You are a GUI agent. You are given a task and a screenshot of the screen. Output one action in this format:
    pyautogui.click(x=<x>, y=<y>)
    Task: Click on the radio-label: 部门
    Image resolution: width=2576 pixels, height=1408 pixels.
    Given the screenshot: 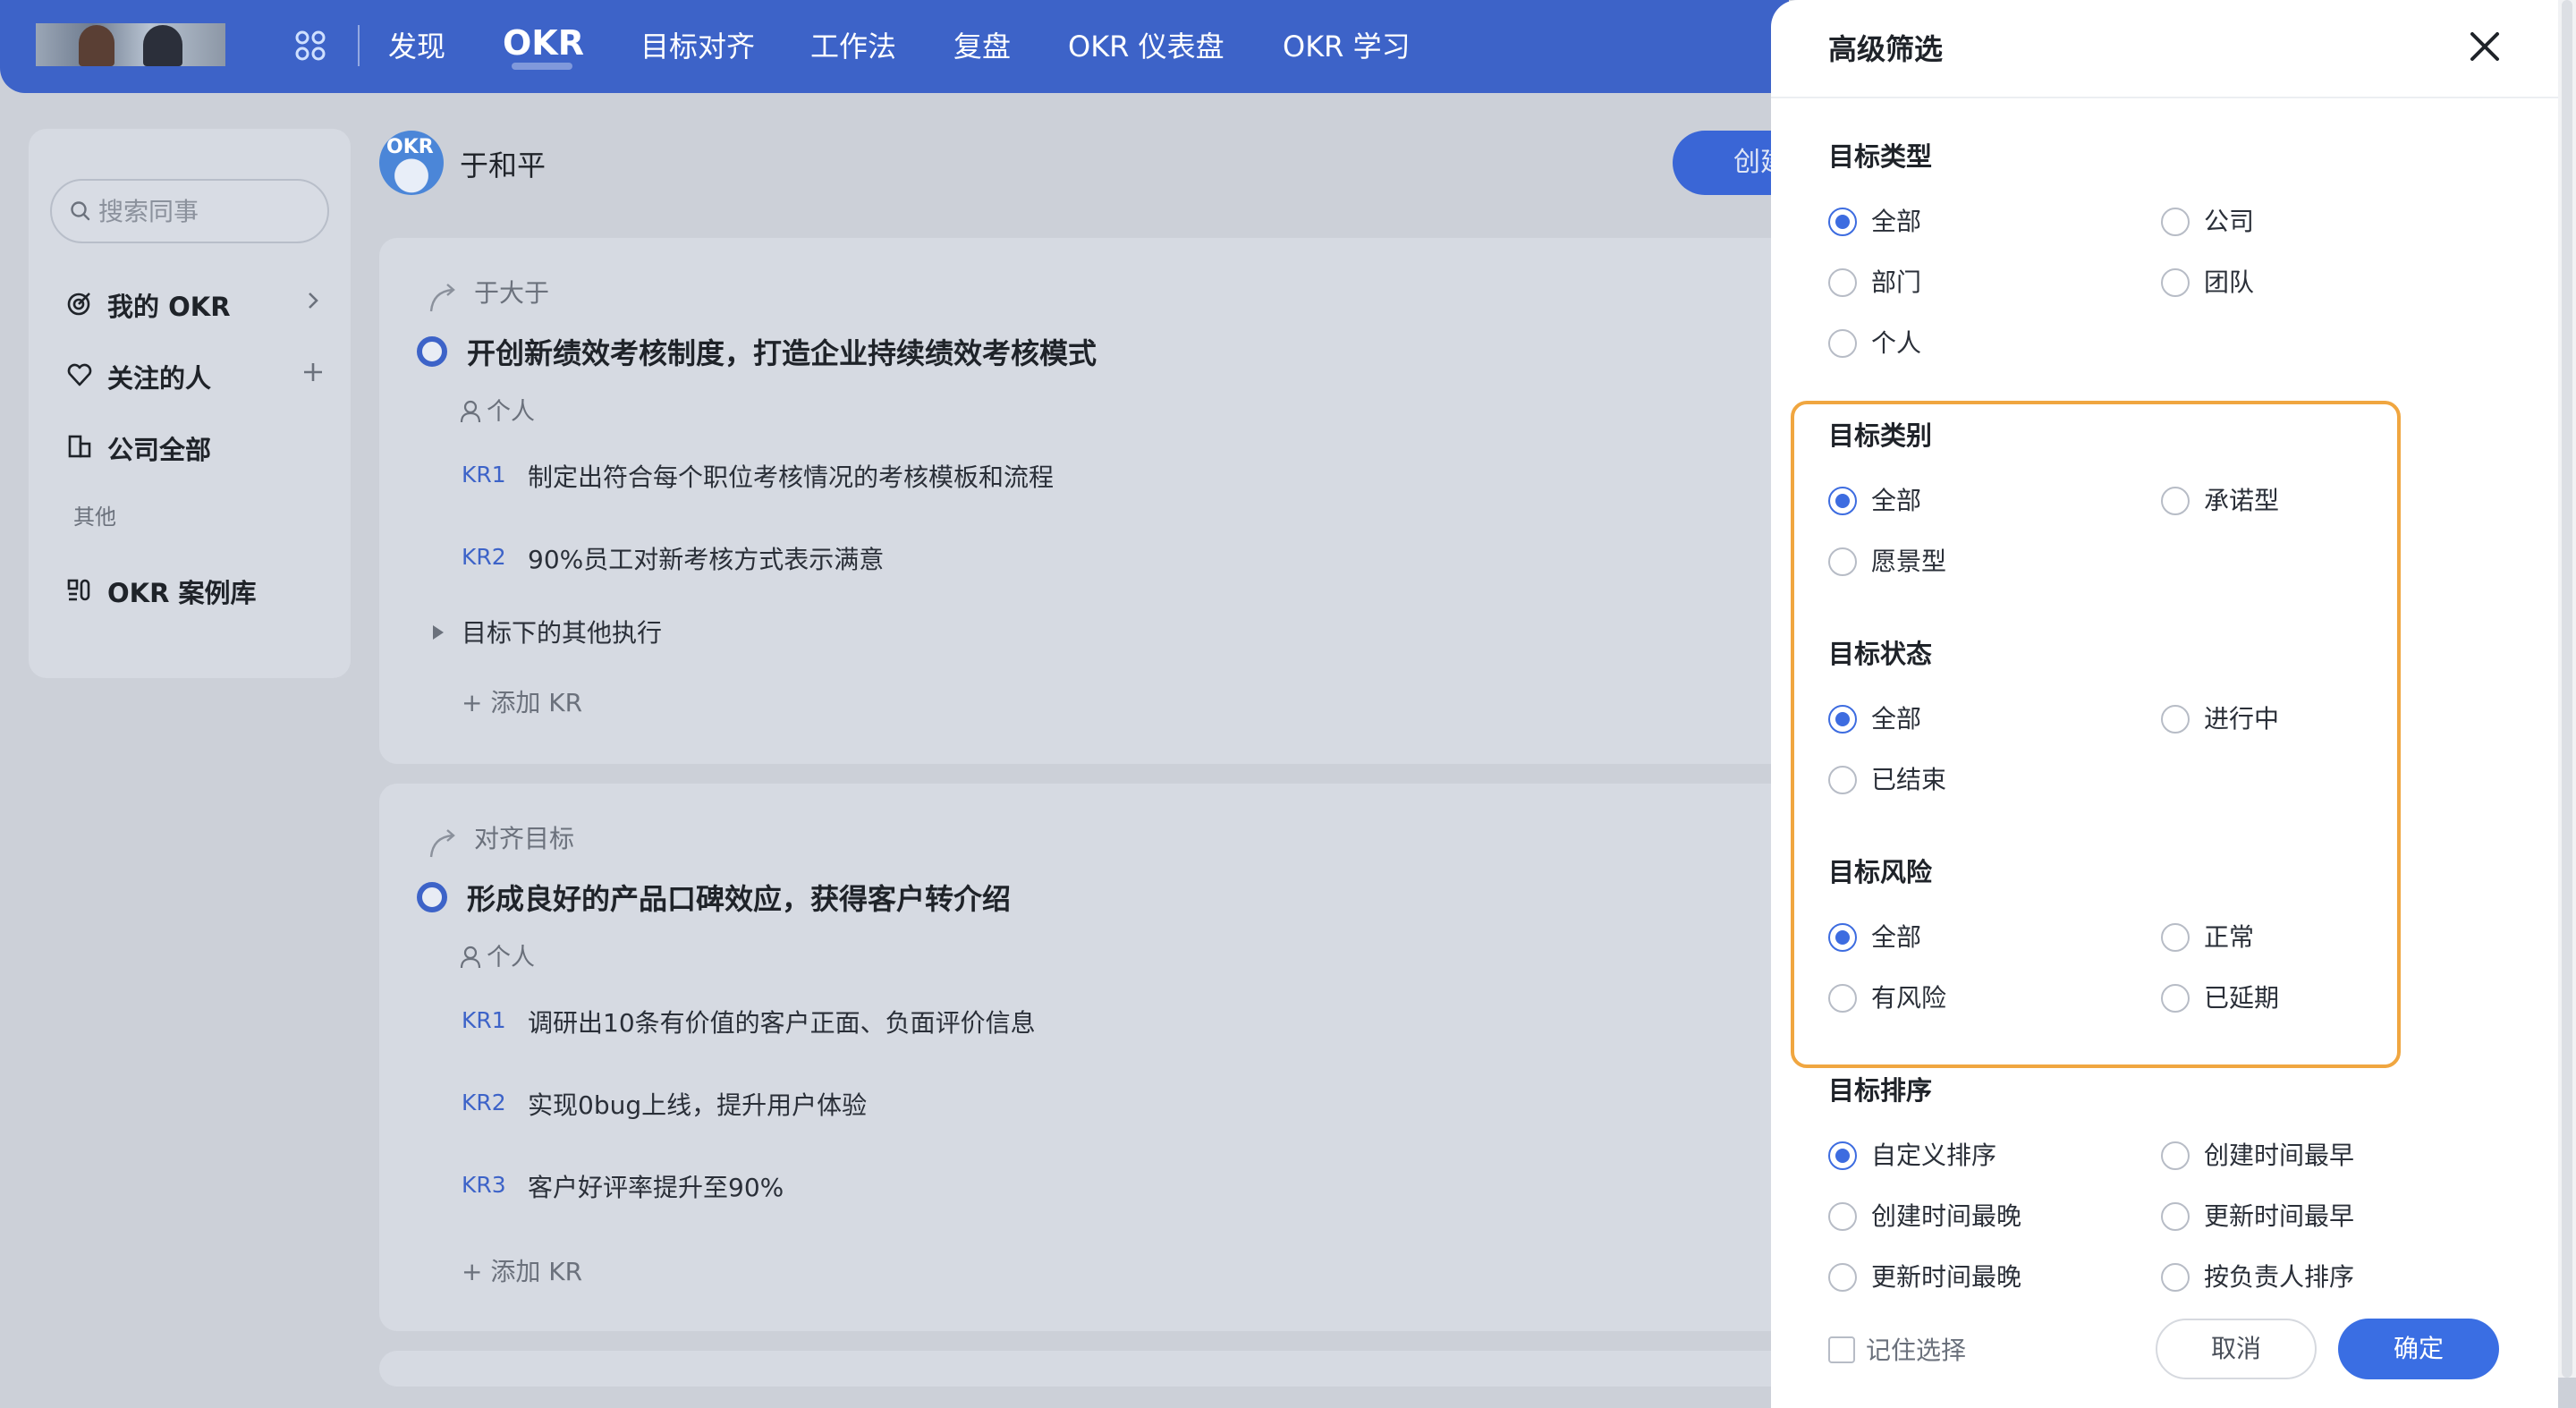 What is the action you would take?
    pyautogui.click(x=1896, y=282)
    